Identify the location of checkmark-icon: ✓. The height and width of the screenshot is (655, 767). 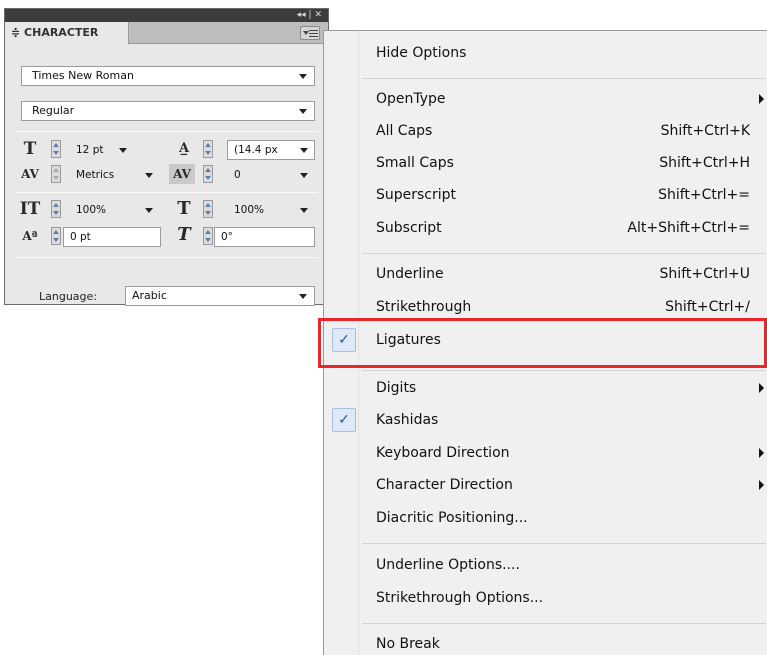
(344, 420).